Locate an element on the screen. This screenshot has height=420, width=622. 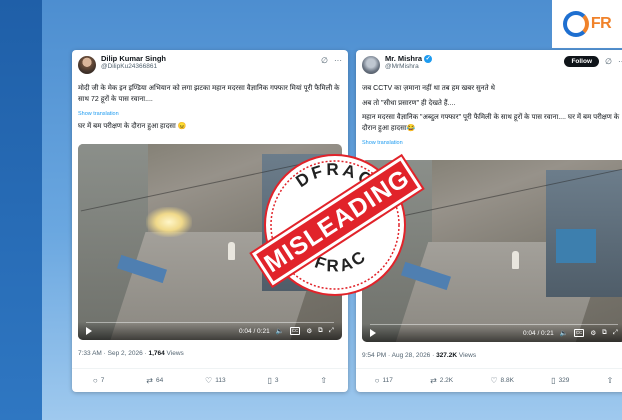
like-button: ♡ 8.8K is located at coordinates (502, 380).